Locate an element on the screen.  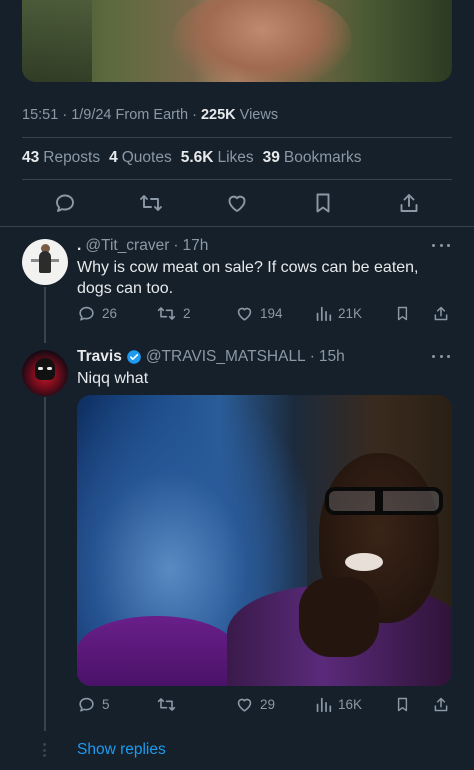
like-count: 29 is located at coordinates (268, 704).